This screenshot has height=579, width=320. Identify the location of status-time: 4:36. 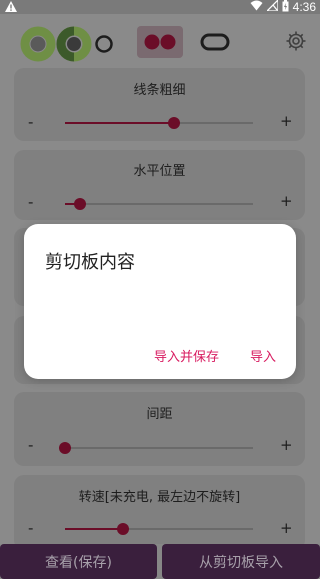
(304, 7).